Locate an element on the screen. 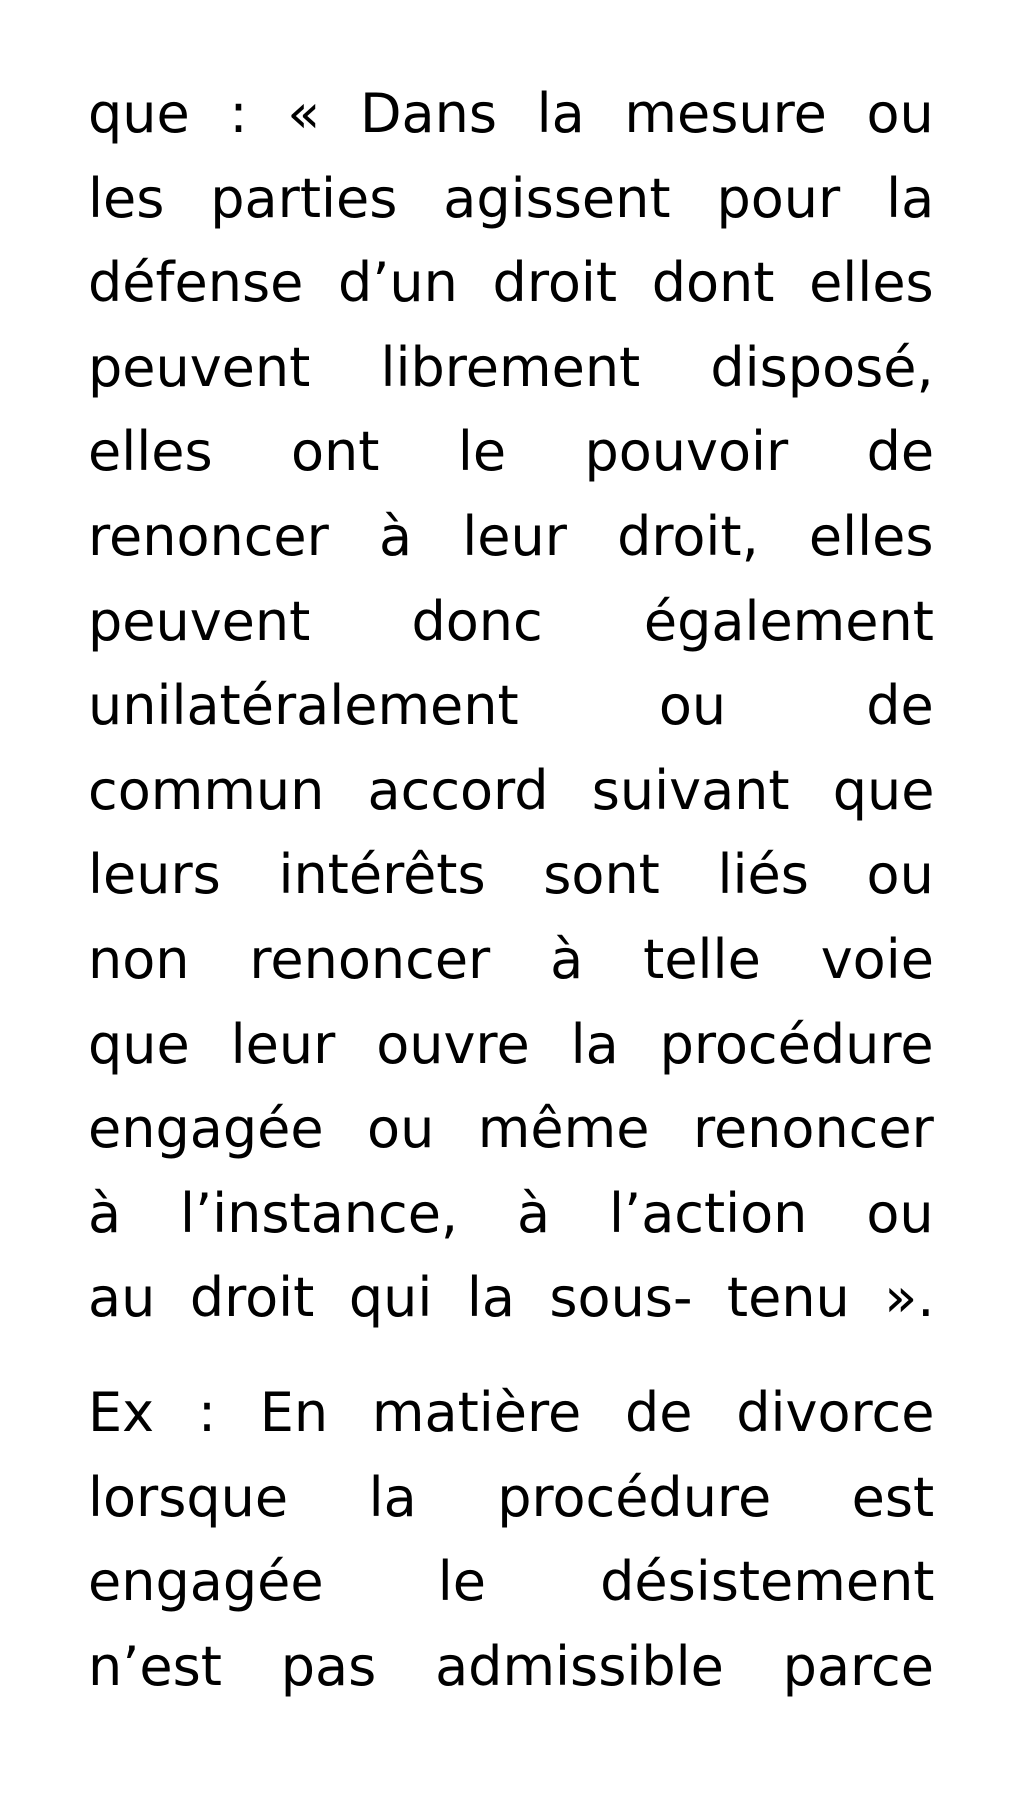 The height and width of the screenshot is (1800, 1012). text-line: non renoncer à telle voie is located at coordinates (511, 959).